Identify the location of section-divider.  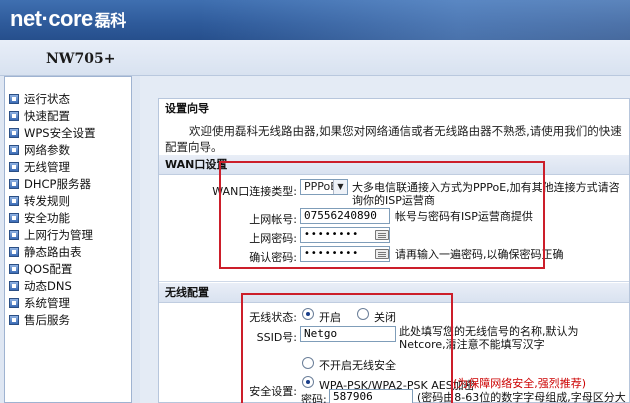
(394, 281).